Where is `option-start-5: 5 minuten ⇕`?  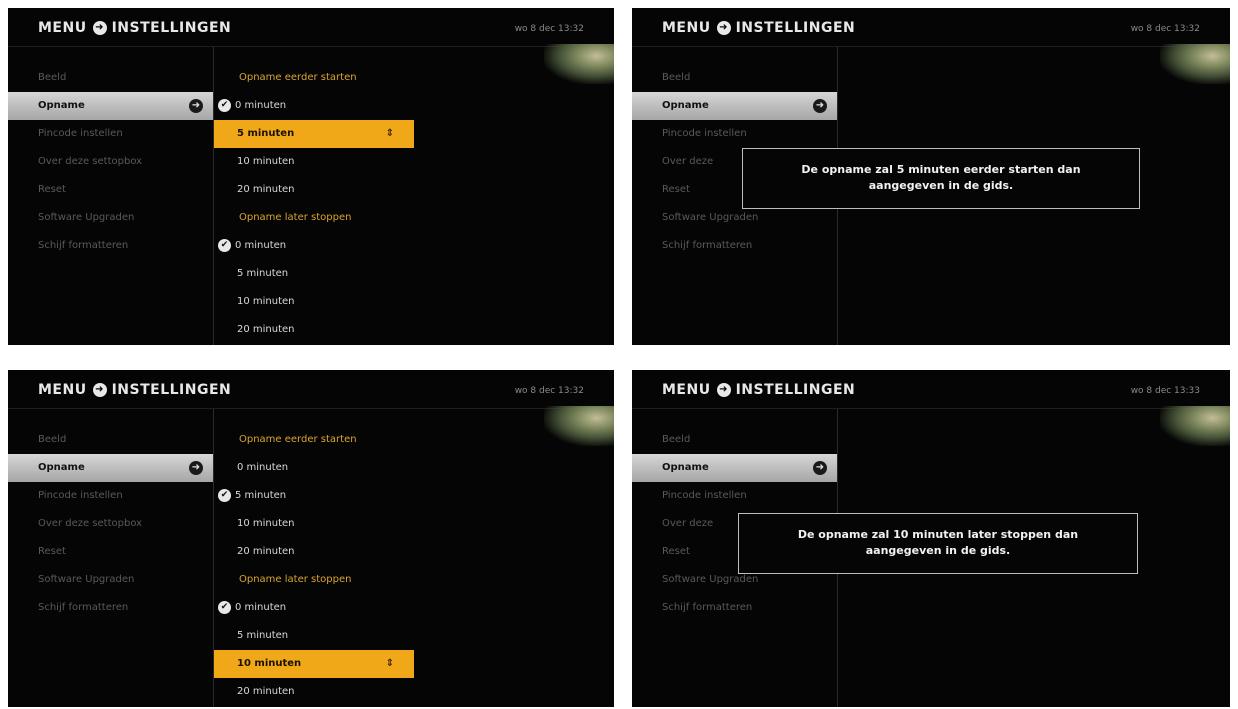
option-start-5: 5 minuten ⇕ is located at coordinates (314, 134).